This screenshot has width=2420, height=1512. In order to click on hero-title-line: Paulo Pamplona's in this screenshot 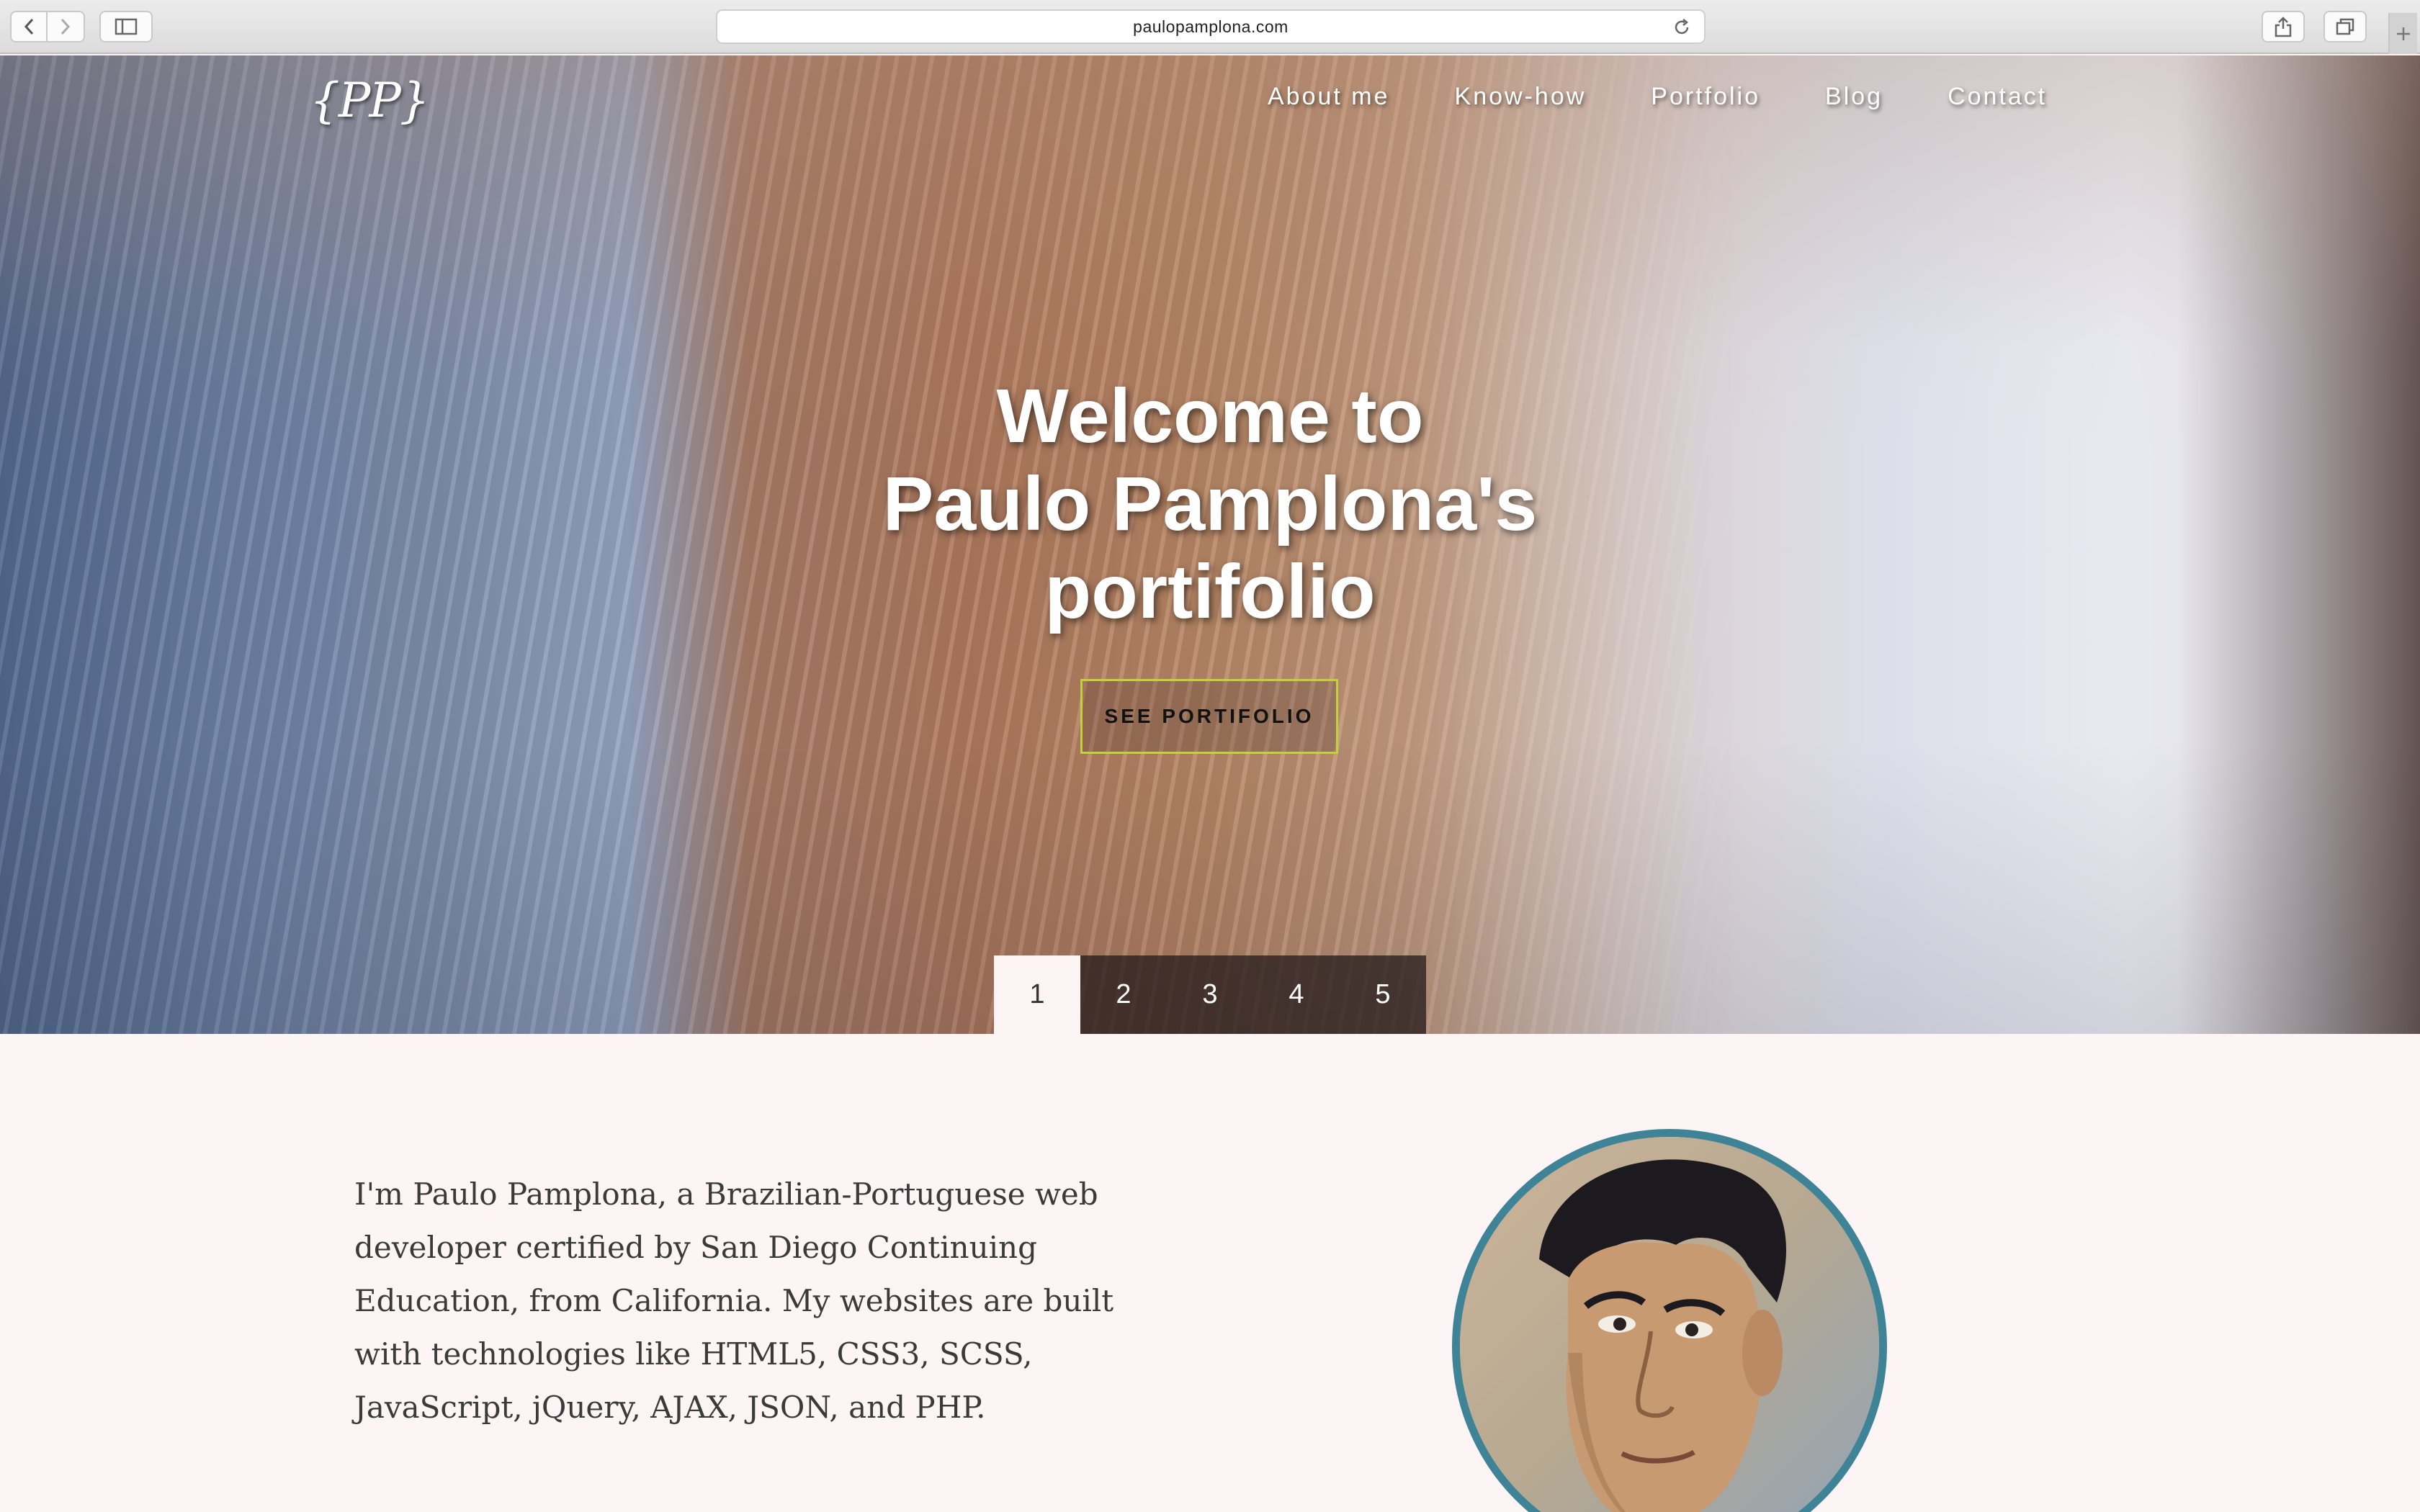, I will do `click(1210, 504)`.